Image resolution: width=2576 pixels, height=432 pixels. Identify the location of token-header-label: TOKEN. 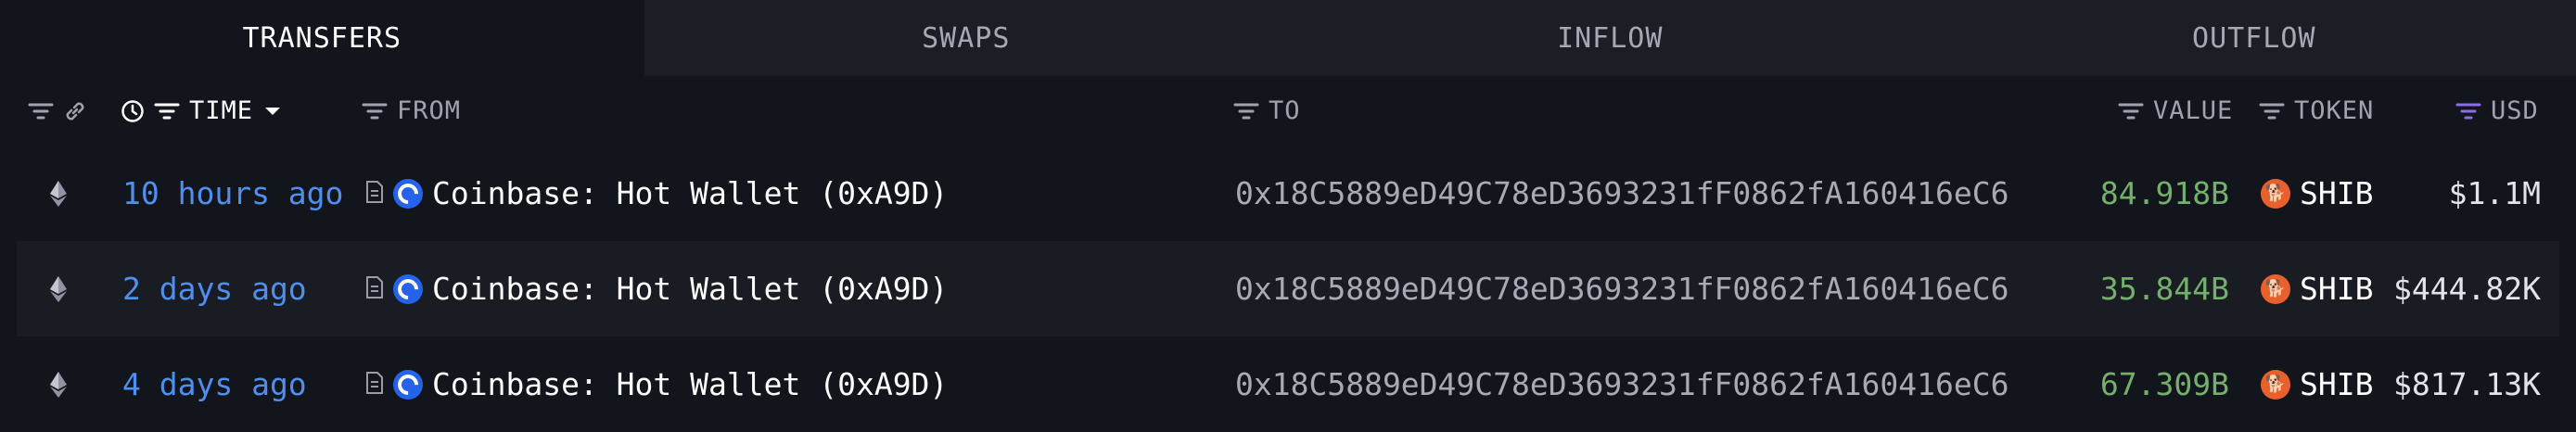
(2334, 110).